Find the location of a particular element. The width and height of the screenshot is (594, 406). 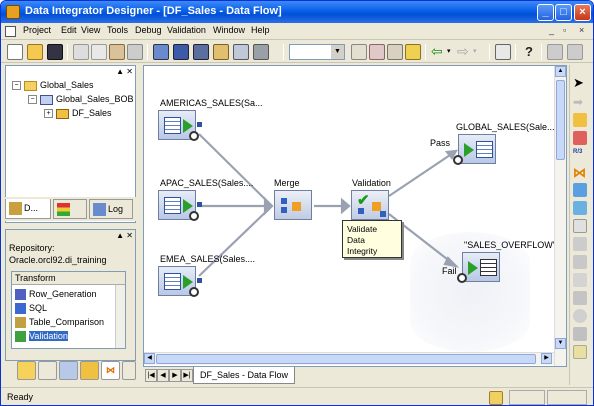

tab-more is located at coordinates (129, 370).